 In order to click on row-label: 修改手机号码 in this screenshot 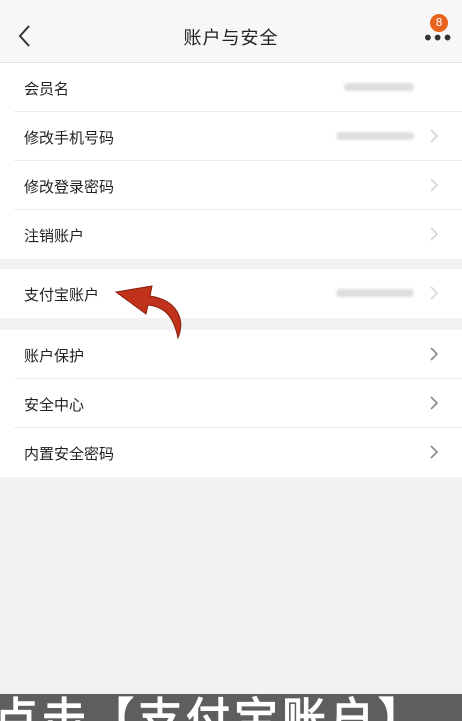, I will do `click(69, 138)`.